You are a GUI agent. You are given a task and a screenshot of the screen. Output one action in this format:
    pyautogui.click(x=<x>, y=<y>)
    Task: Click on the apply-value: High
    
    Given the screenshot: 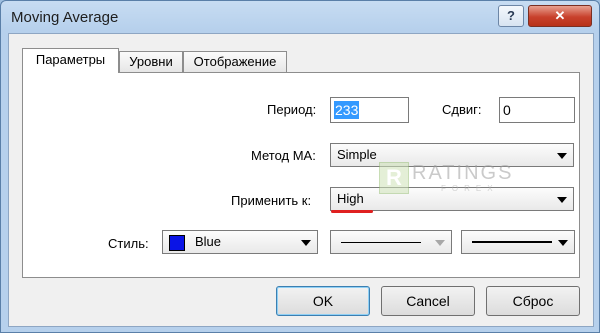 What is the action you would take?
    pyautogui.click(x=350, y=198)
    